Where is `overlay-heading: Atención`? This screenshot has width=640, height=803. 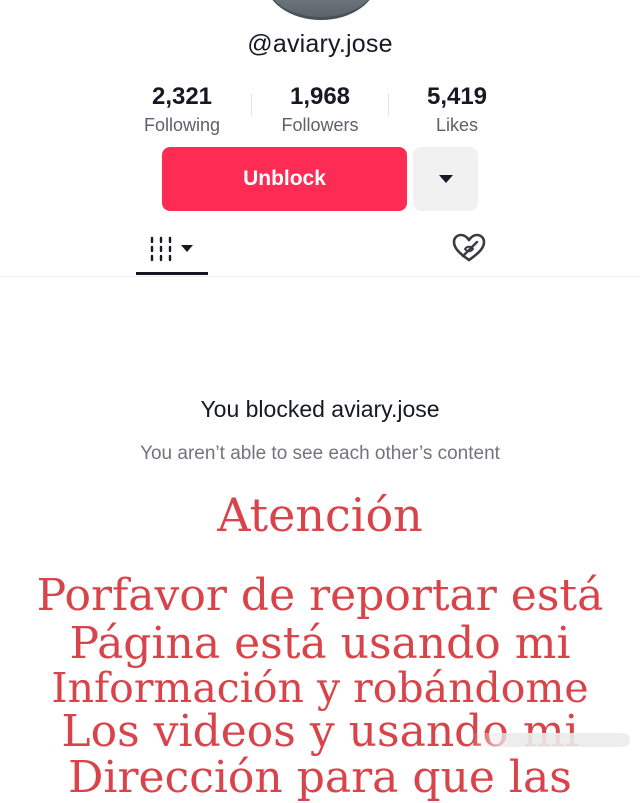
overlay-heading: Atención is located at coordinates (320, 515).